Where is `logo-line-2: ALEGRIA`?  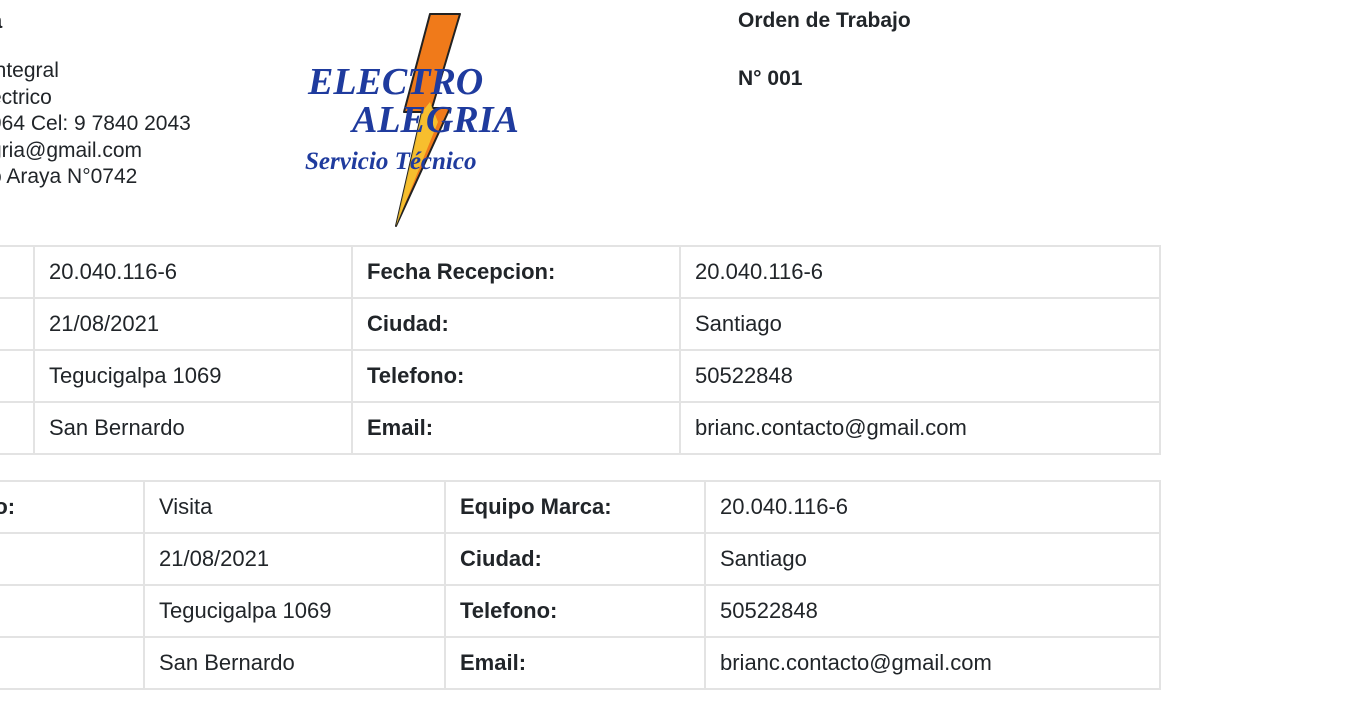
logo-line-2: ALEGRIA is located at coordinates (434, 120).